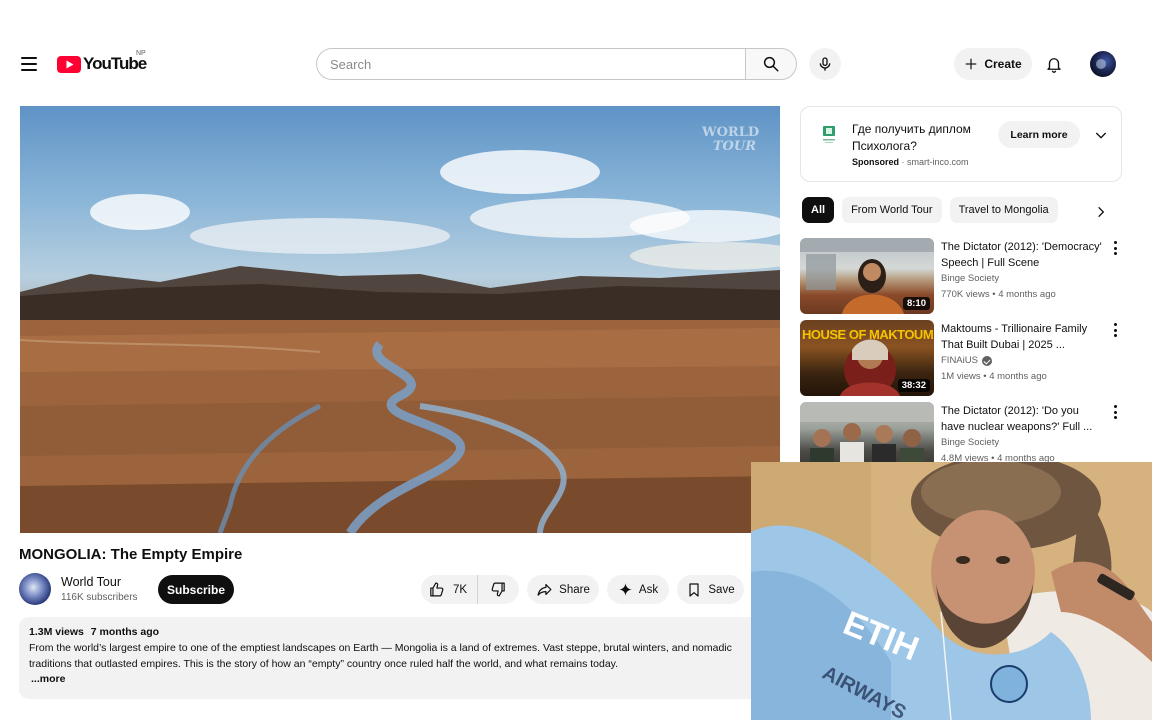 The height and width of the screenshot is (720, 1152). I want to click on save-button: Save, so click(710, 589).